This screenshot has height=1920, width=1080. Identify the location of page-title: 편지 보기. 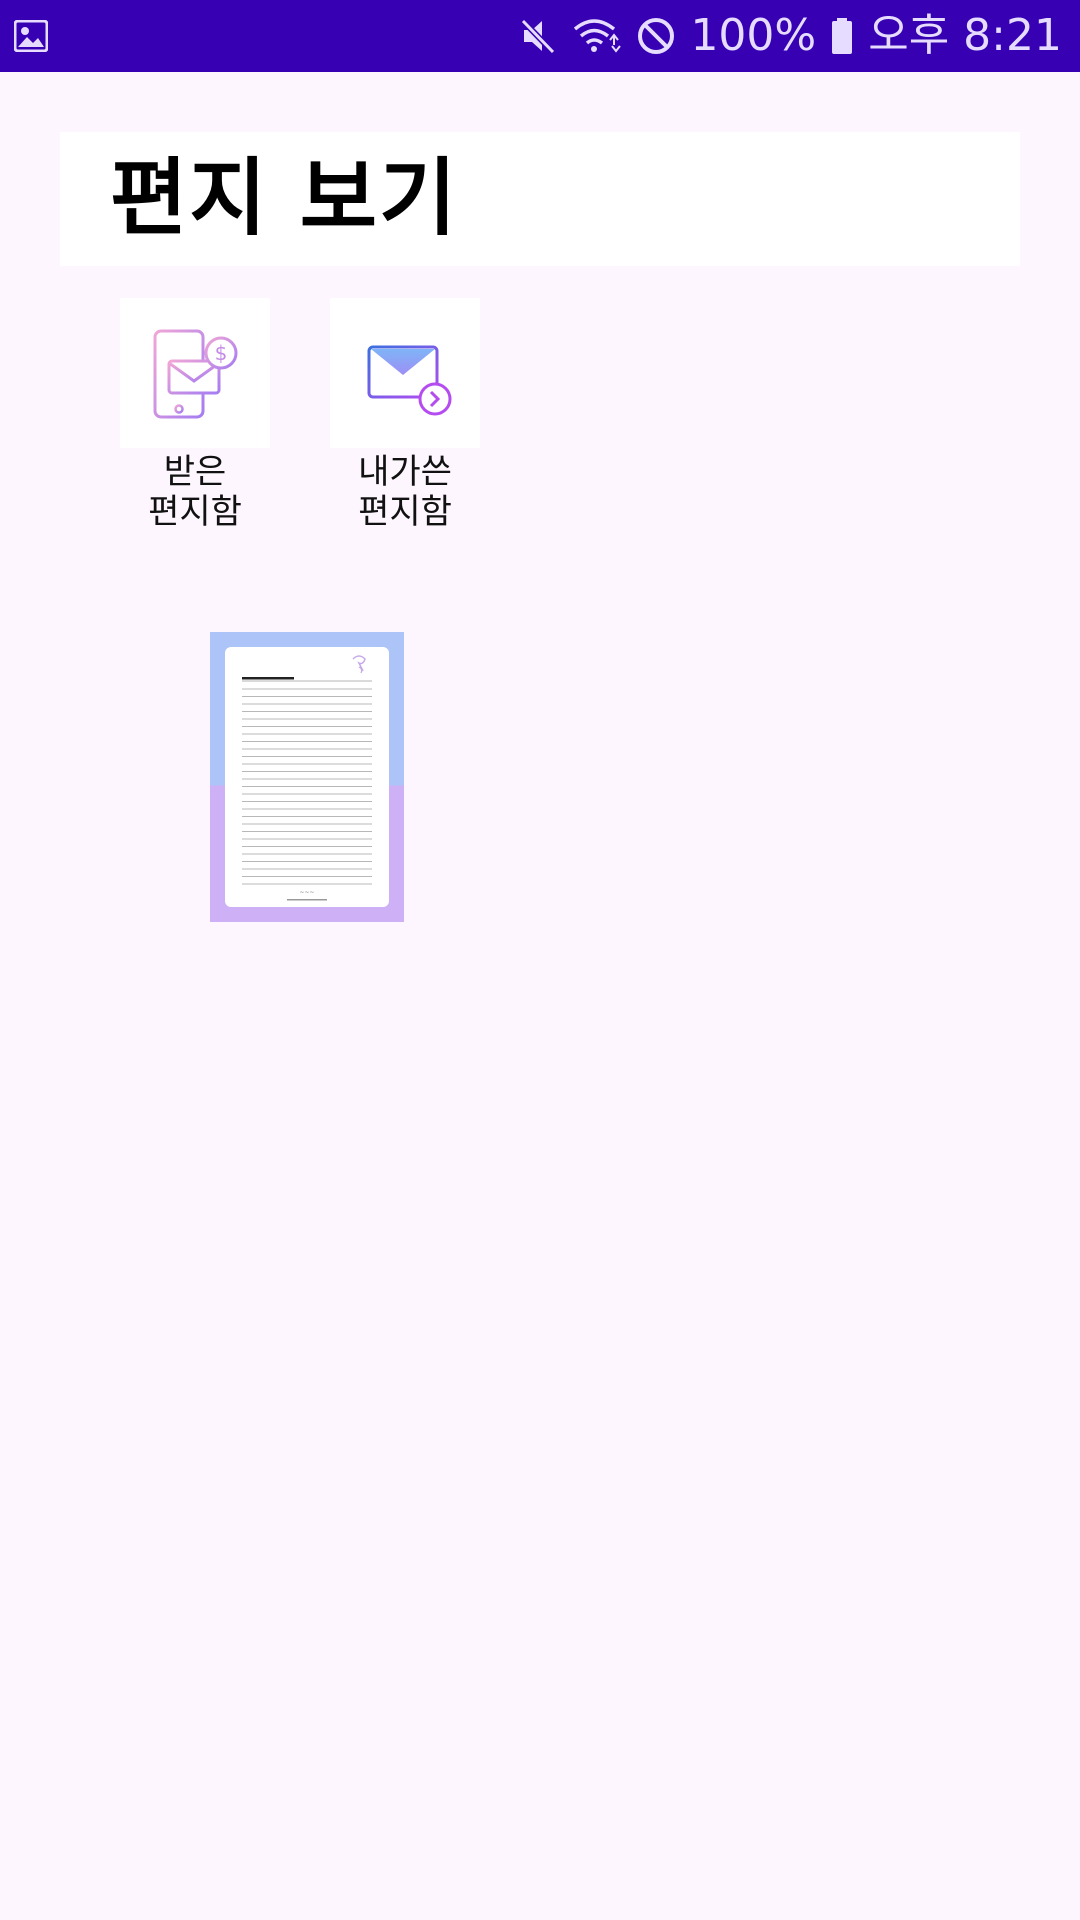
(284, 198).